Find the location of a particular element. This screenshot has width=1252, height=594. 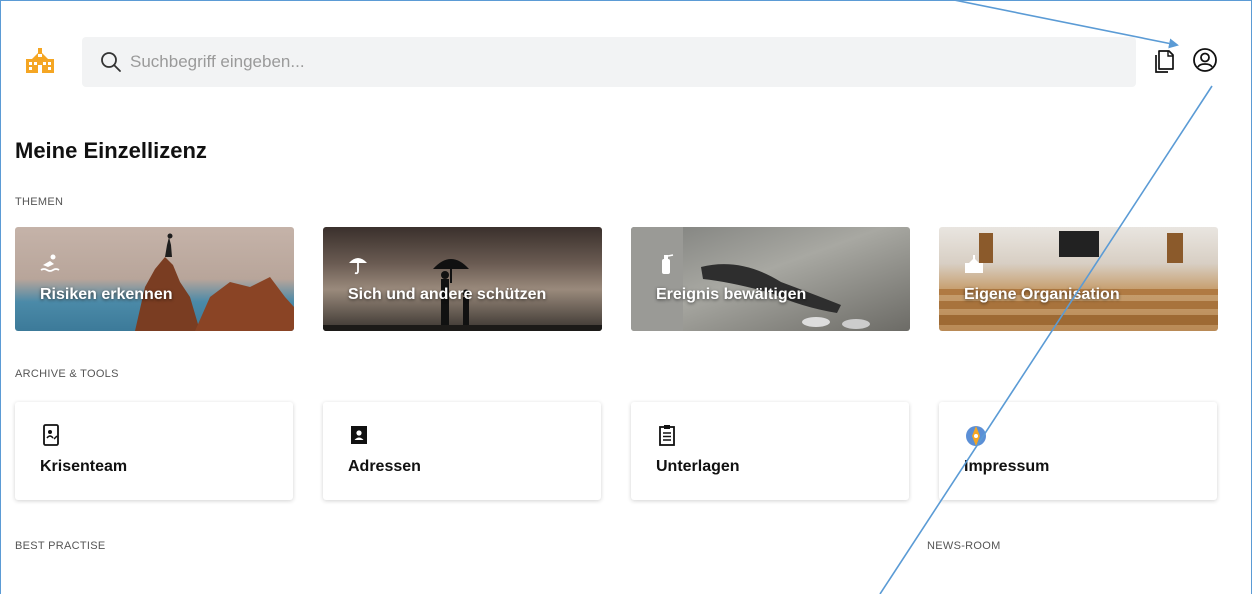

theme-label: Sich und andere schützen is located at coordinates (447, 294).